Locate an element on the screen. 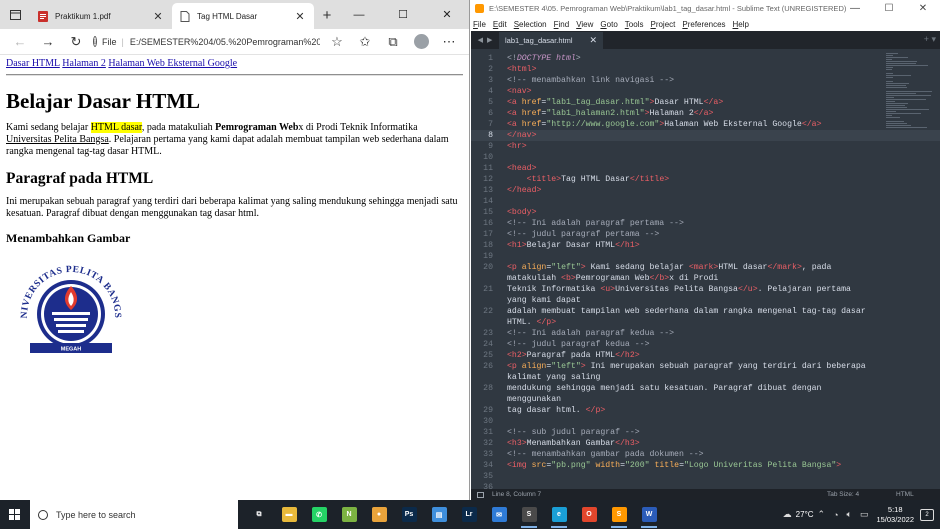  forward-arrow-icon: → is located at coordinates (48, 42).